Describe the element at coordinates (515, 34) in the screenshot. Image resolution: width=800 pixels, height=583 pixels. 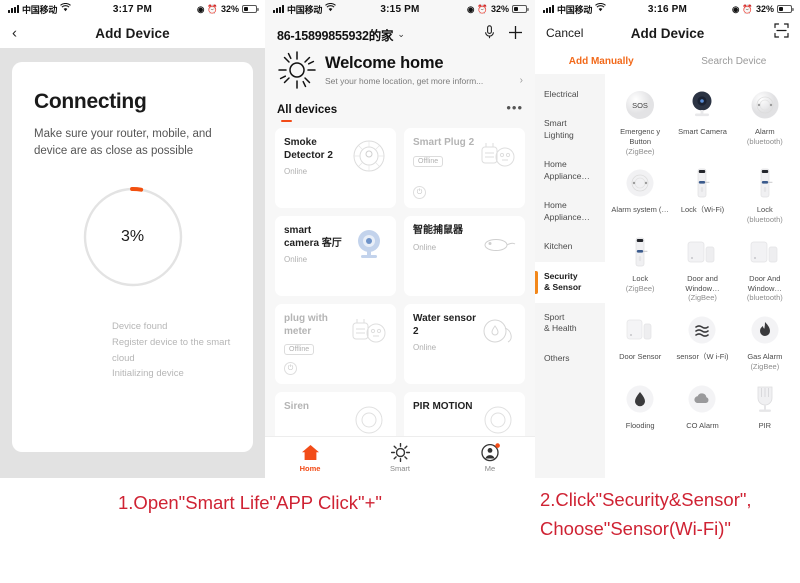
I see `plus-icon` at that location.